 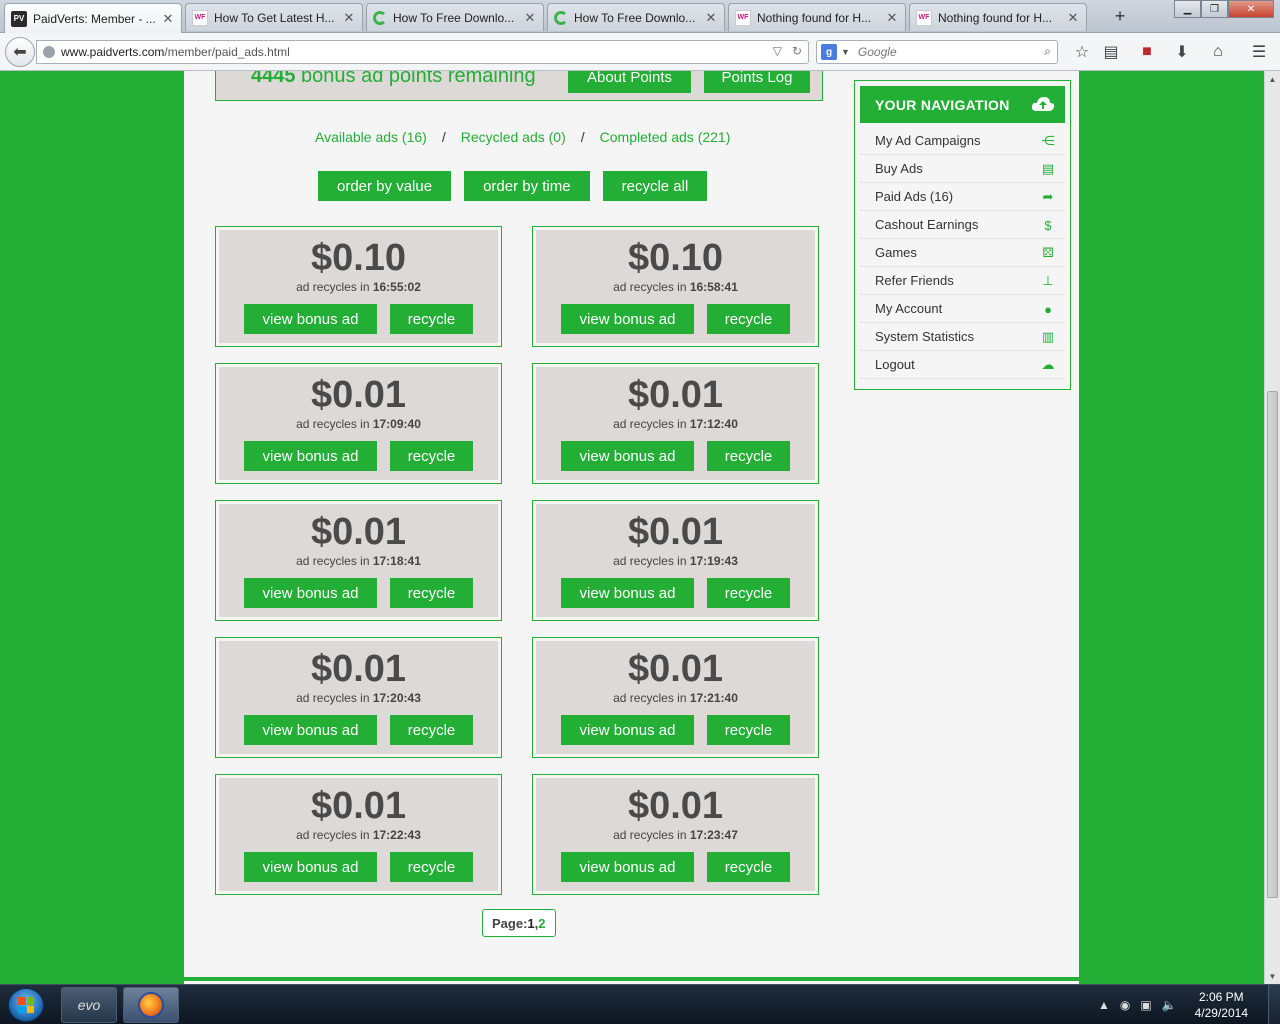 What do you see at coordinates (962, 141) in the screenshot?
I see `sidebar-item: My Ad Campaigns ⋲` at bounding box center [962, 141].